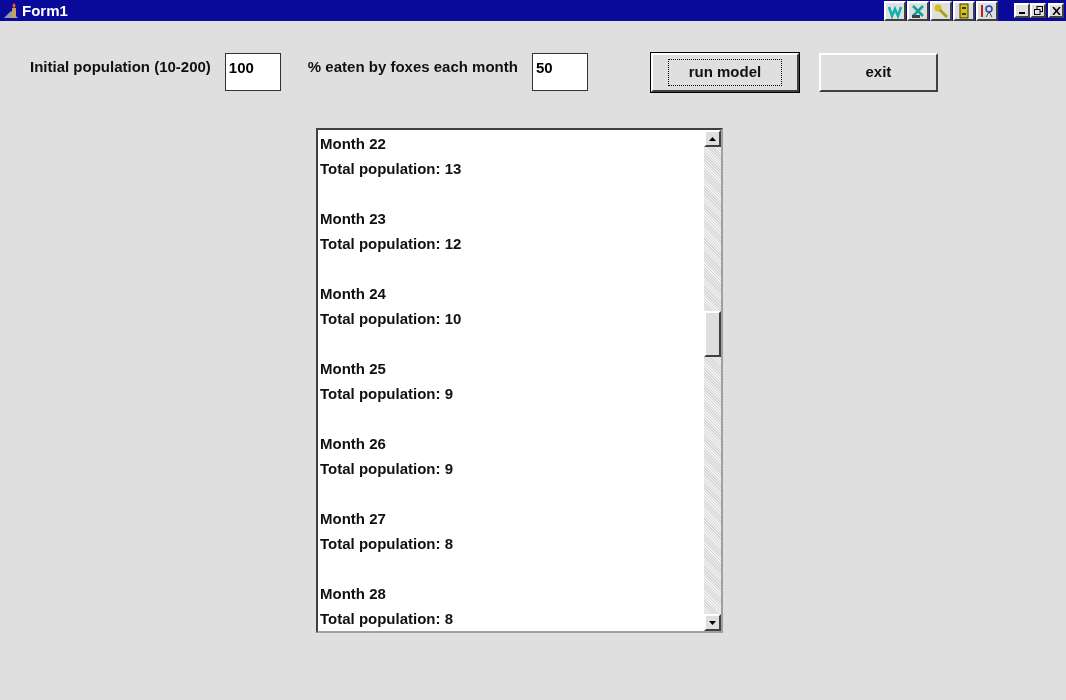 This screenshot has height=700, width=1066. I want to click on restore-icon, so click(1038, 10).